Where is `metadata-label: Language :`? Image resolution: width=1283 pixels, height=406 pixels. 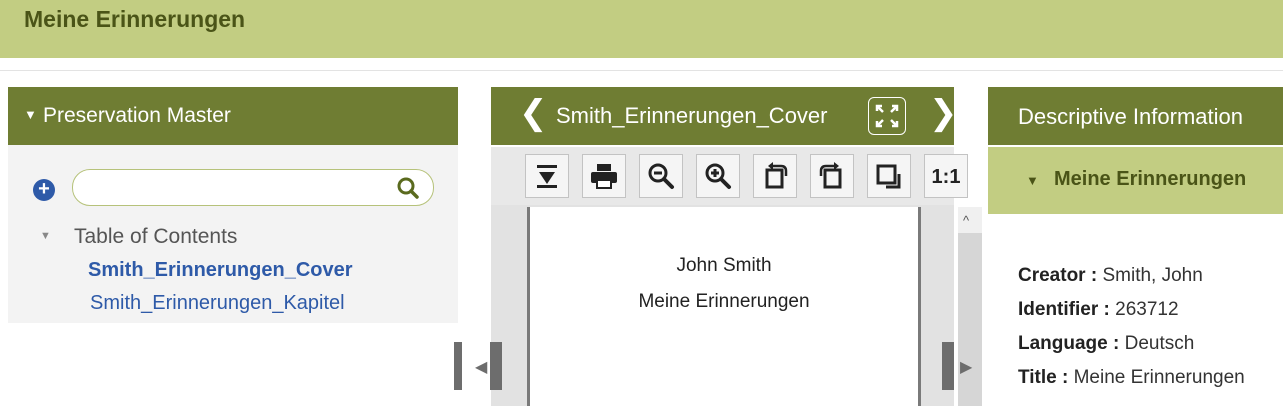
metadata-label: Language : is located at coordinates (1069, 343).